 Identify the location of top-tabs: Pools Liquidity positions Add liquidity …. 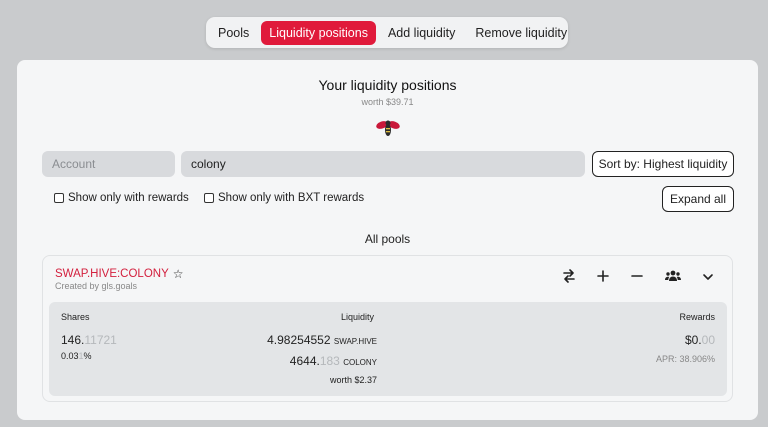
(387, 32).